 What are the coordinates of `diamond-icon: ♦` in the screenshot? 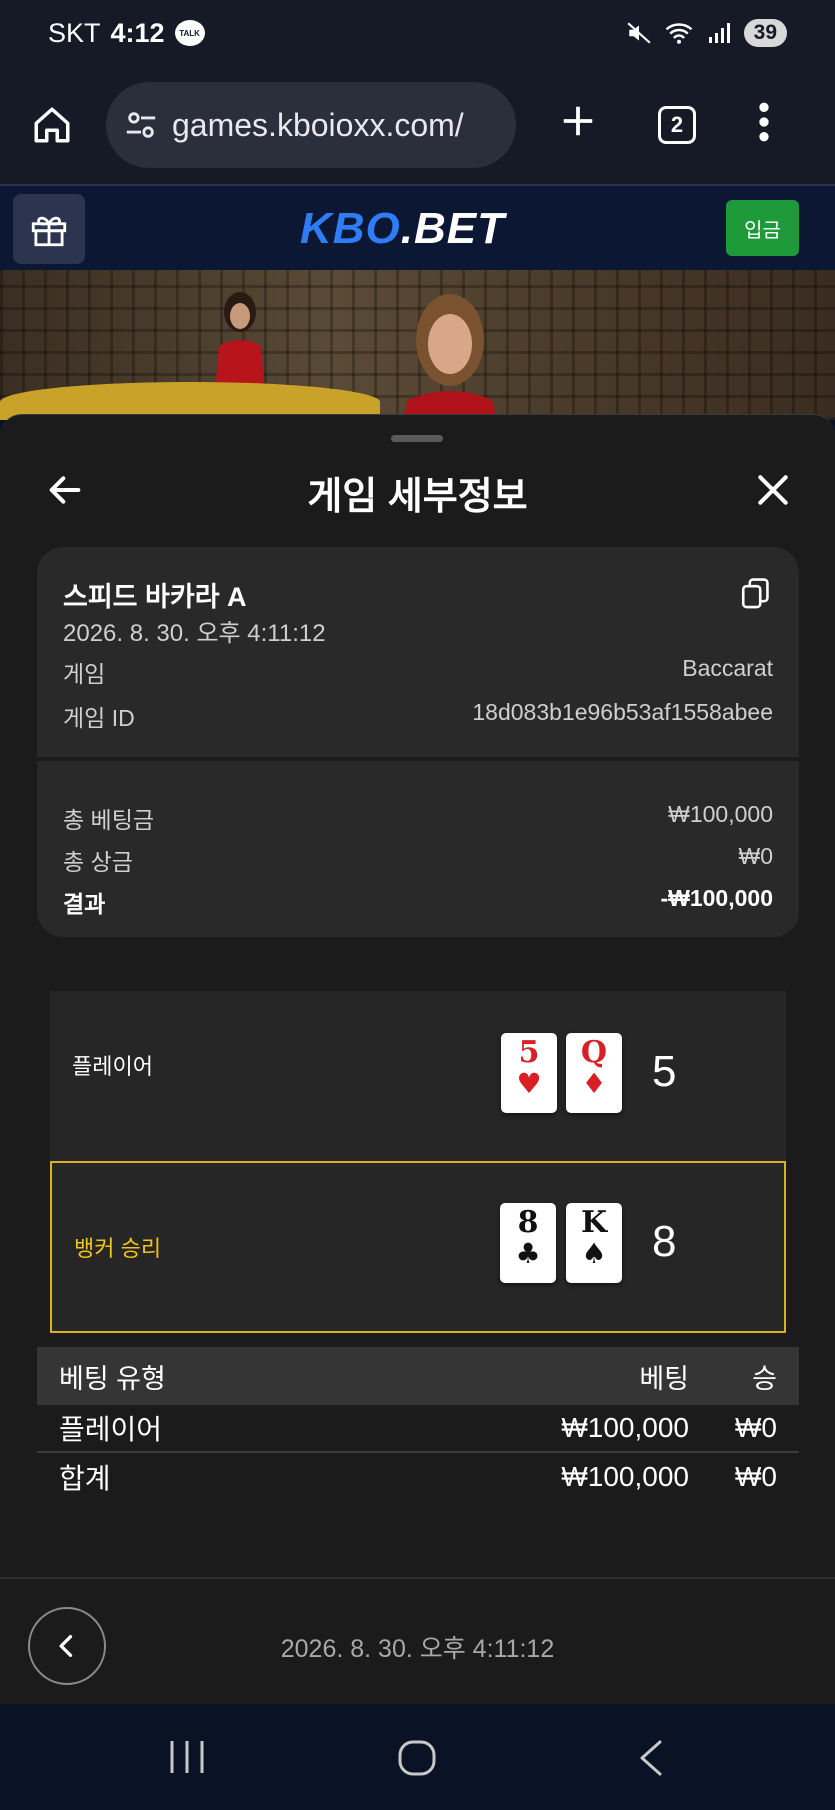 It's located at (594, 1083).